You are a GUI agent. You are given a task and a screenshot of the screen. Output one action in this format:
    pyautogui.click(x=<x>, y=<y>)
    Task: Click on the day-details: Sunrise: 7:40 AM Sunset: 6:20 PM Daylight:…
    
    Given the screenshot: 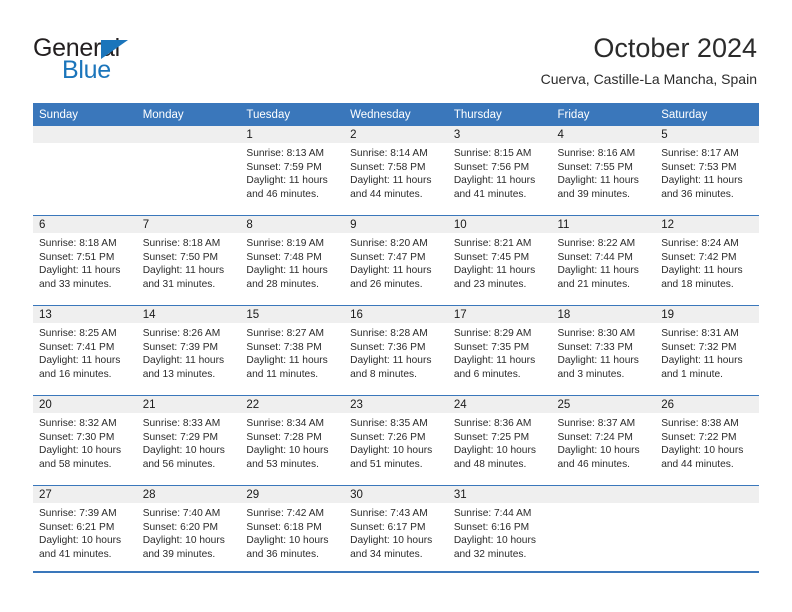 What is the action you would take?
    pyautogui.click(x=189, y=532)
    